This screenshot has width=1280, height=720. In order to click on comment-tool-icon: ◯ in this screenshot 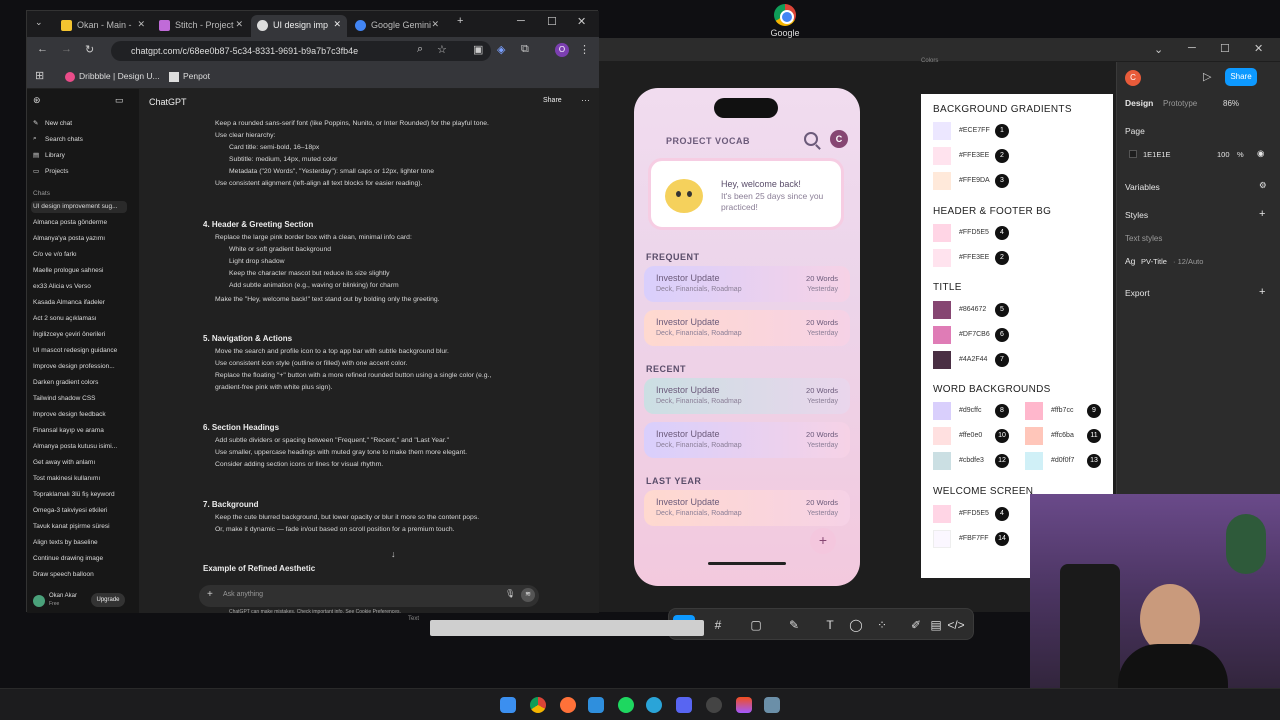, I will do `click(856, 625)`.